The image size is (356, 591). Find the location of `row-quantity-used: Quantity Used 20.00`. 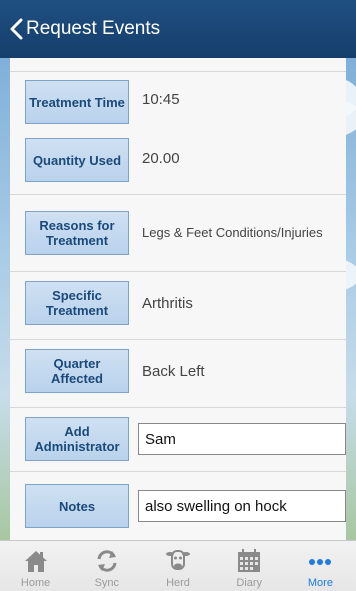

row-quantity-used: Quantity Used 20.00 is located at coordinates (178, 160).